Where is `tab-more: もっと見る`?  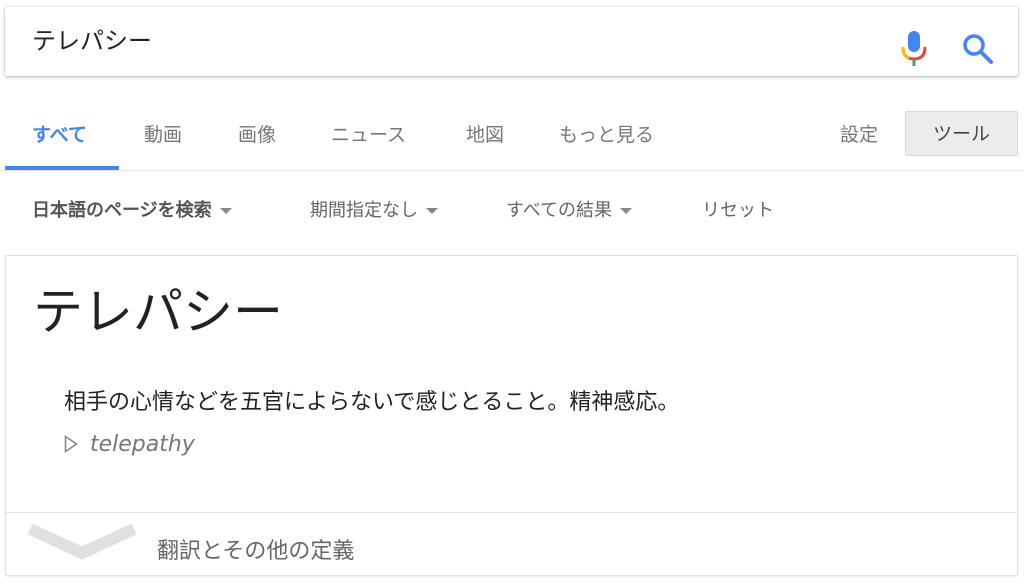 tab-more: もっと見る is located at coordinates (606, 133).